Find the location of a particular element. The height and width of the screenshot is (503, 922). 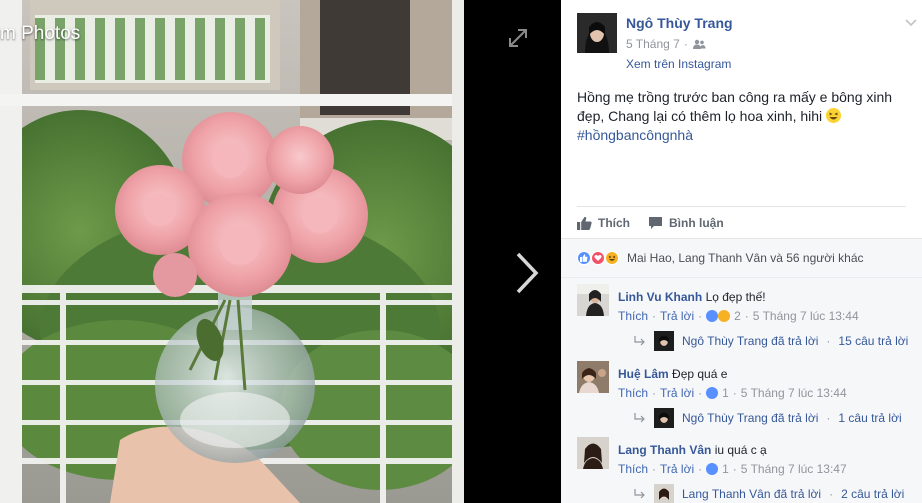

comment-text: iu quá c ạ is located at coordinates (740, 450).